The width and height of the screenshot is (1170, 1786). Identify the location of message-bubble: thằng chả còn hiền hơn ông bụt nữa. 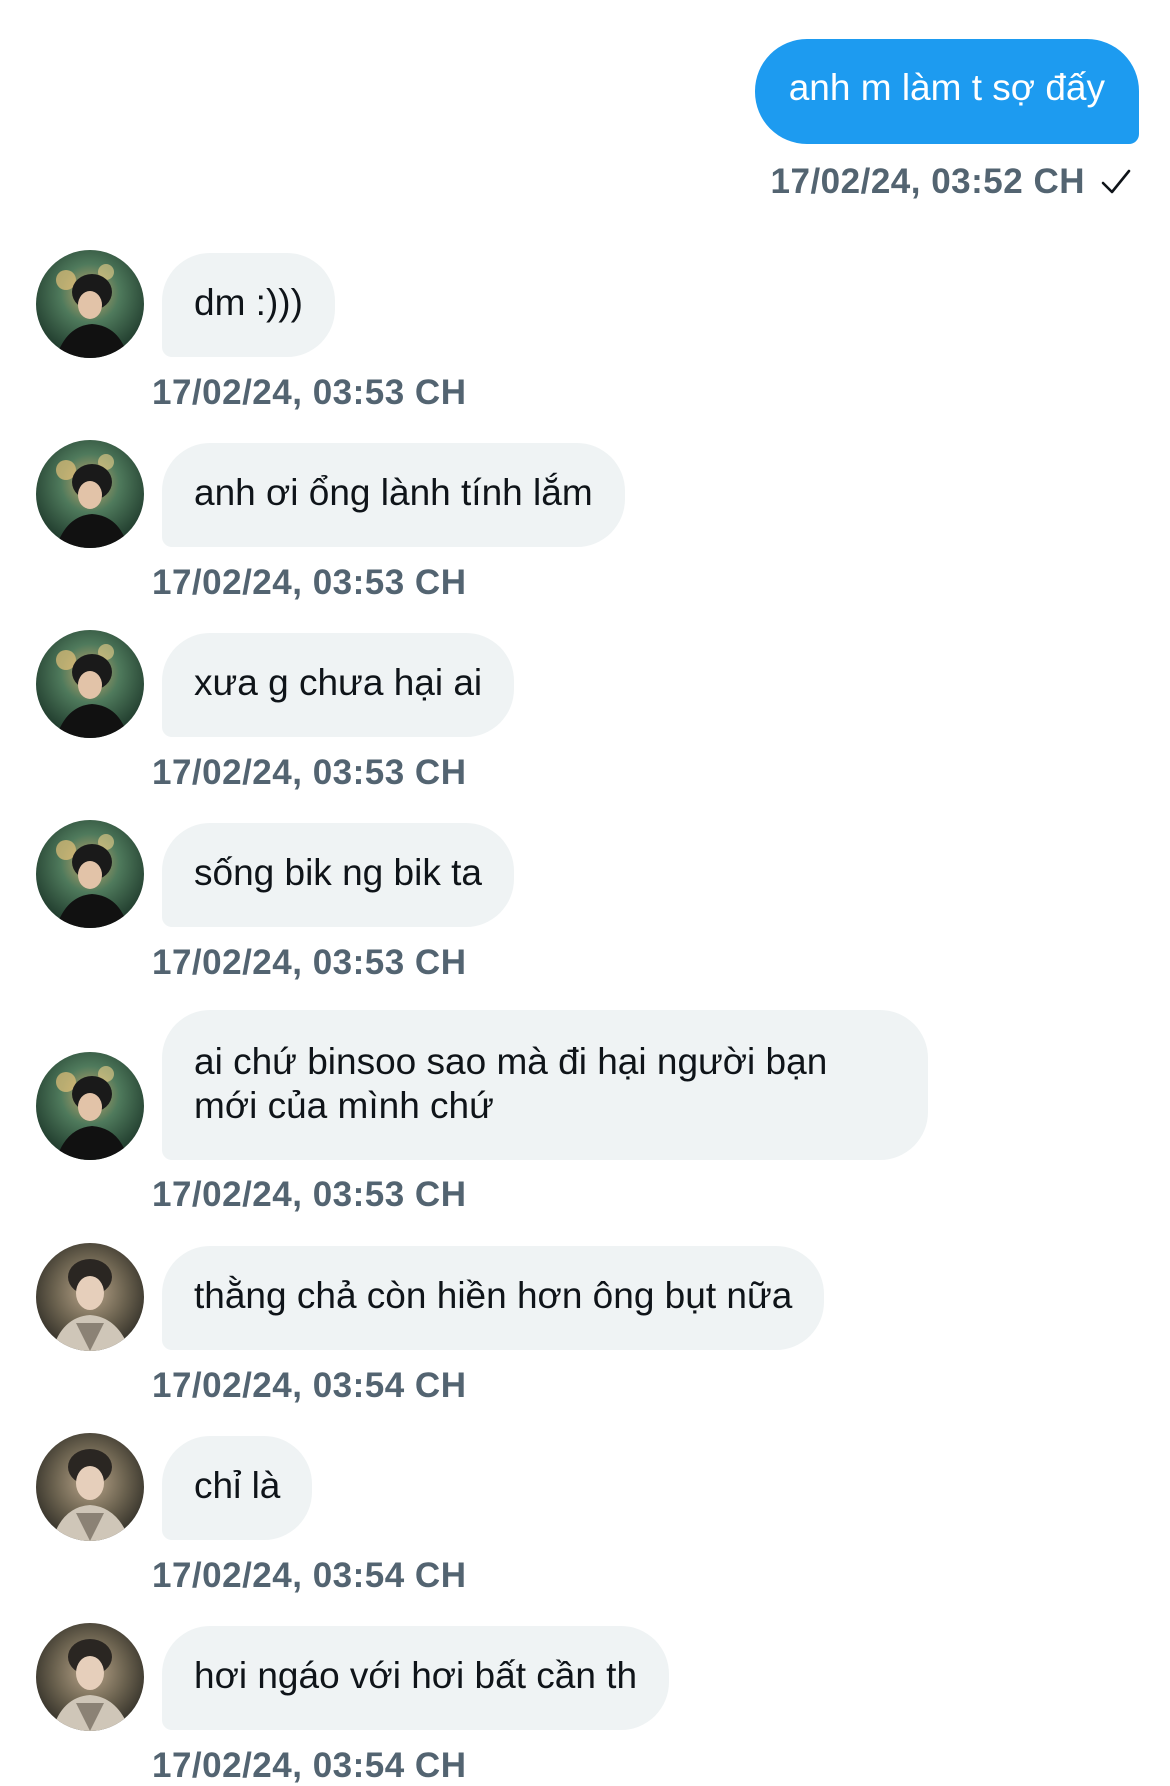
(493, 1298).